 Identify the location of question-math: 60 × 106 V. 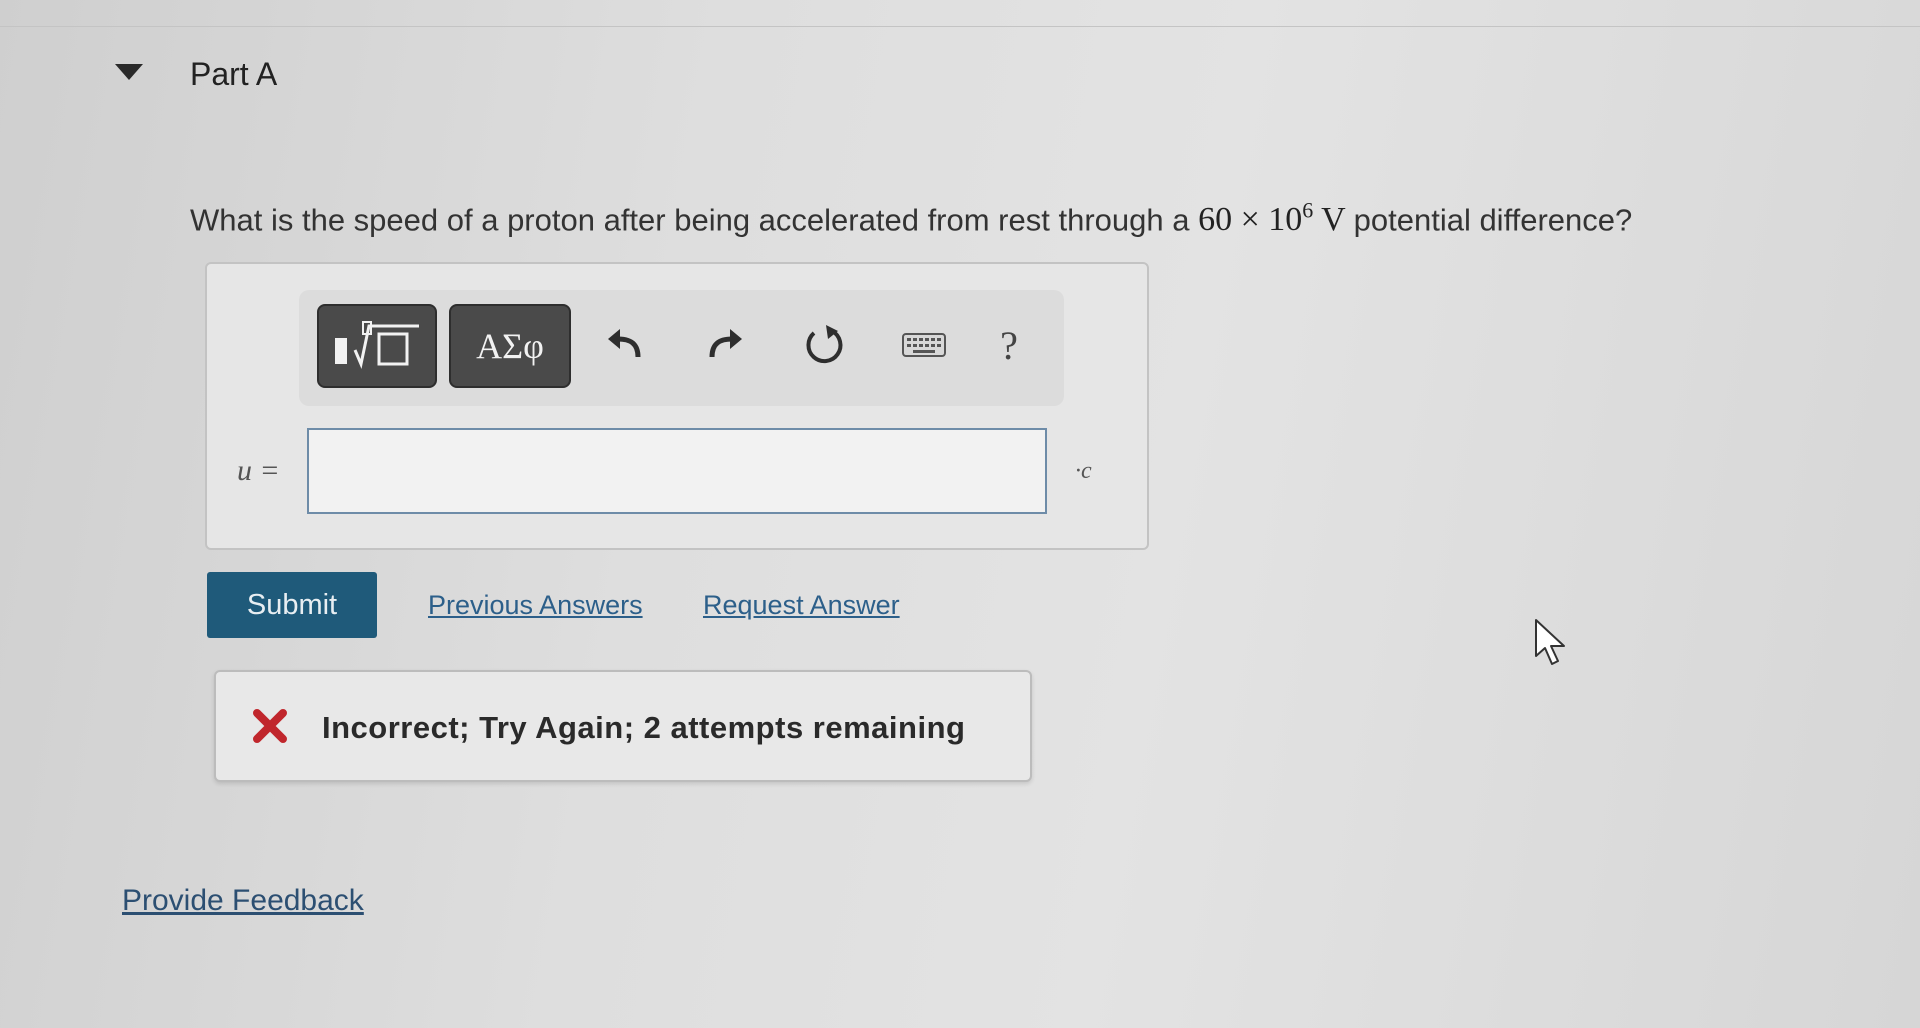
(1276, 218).